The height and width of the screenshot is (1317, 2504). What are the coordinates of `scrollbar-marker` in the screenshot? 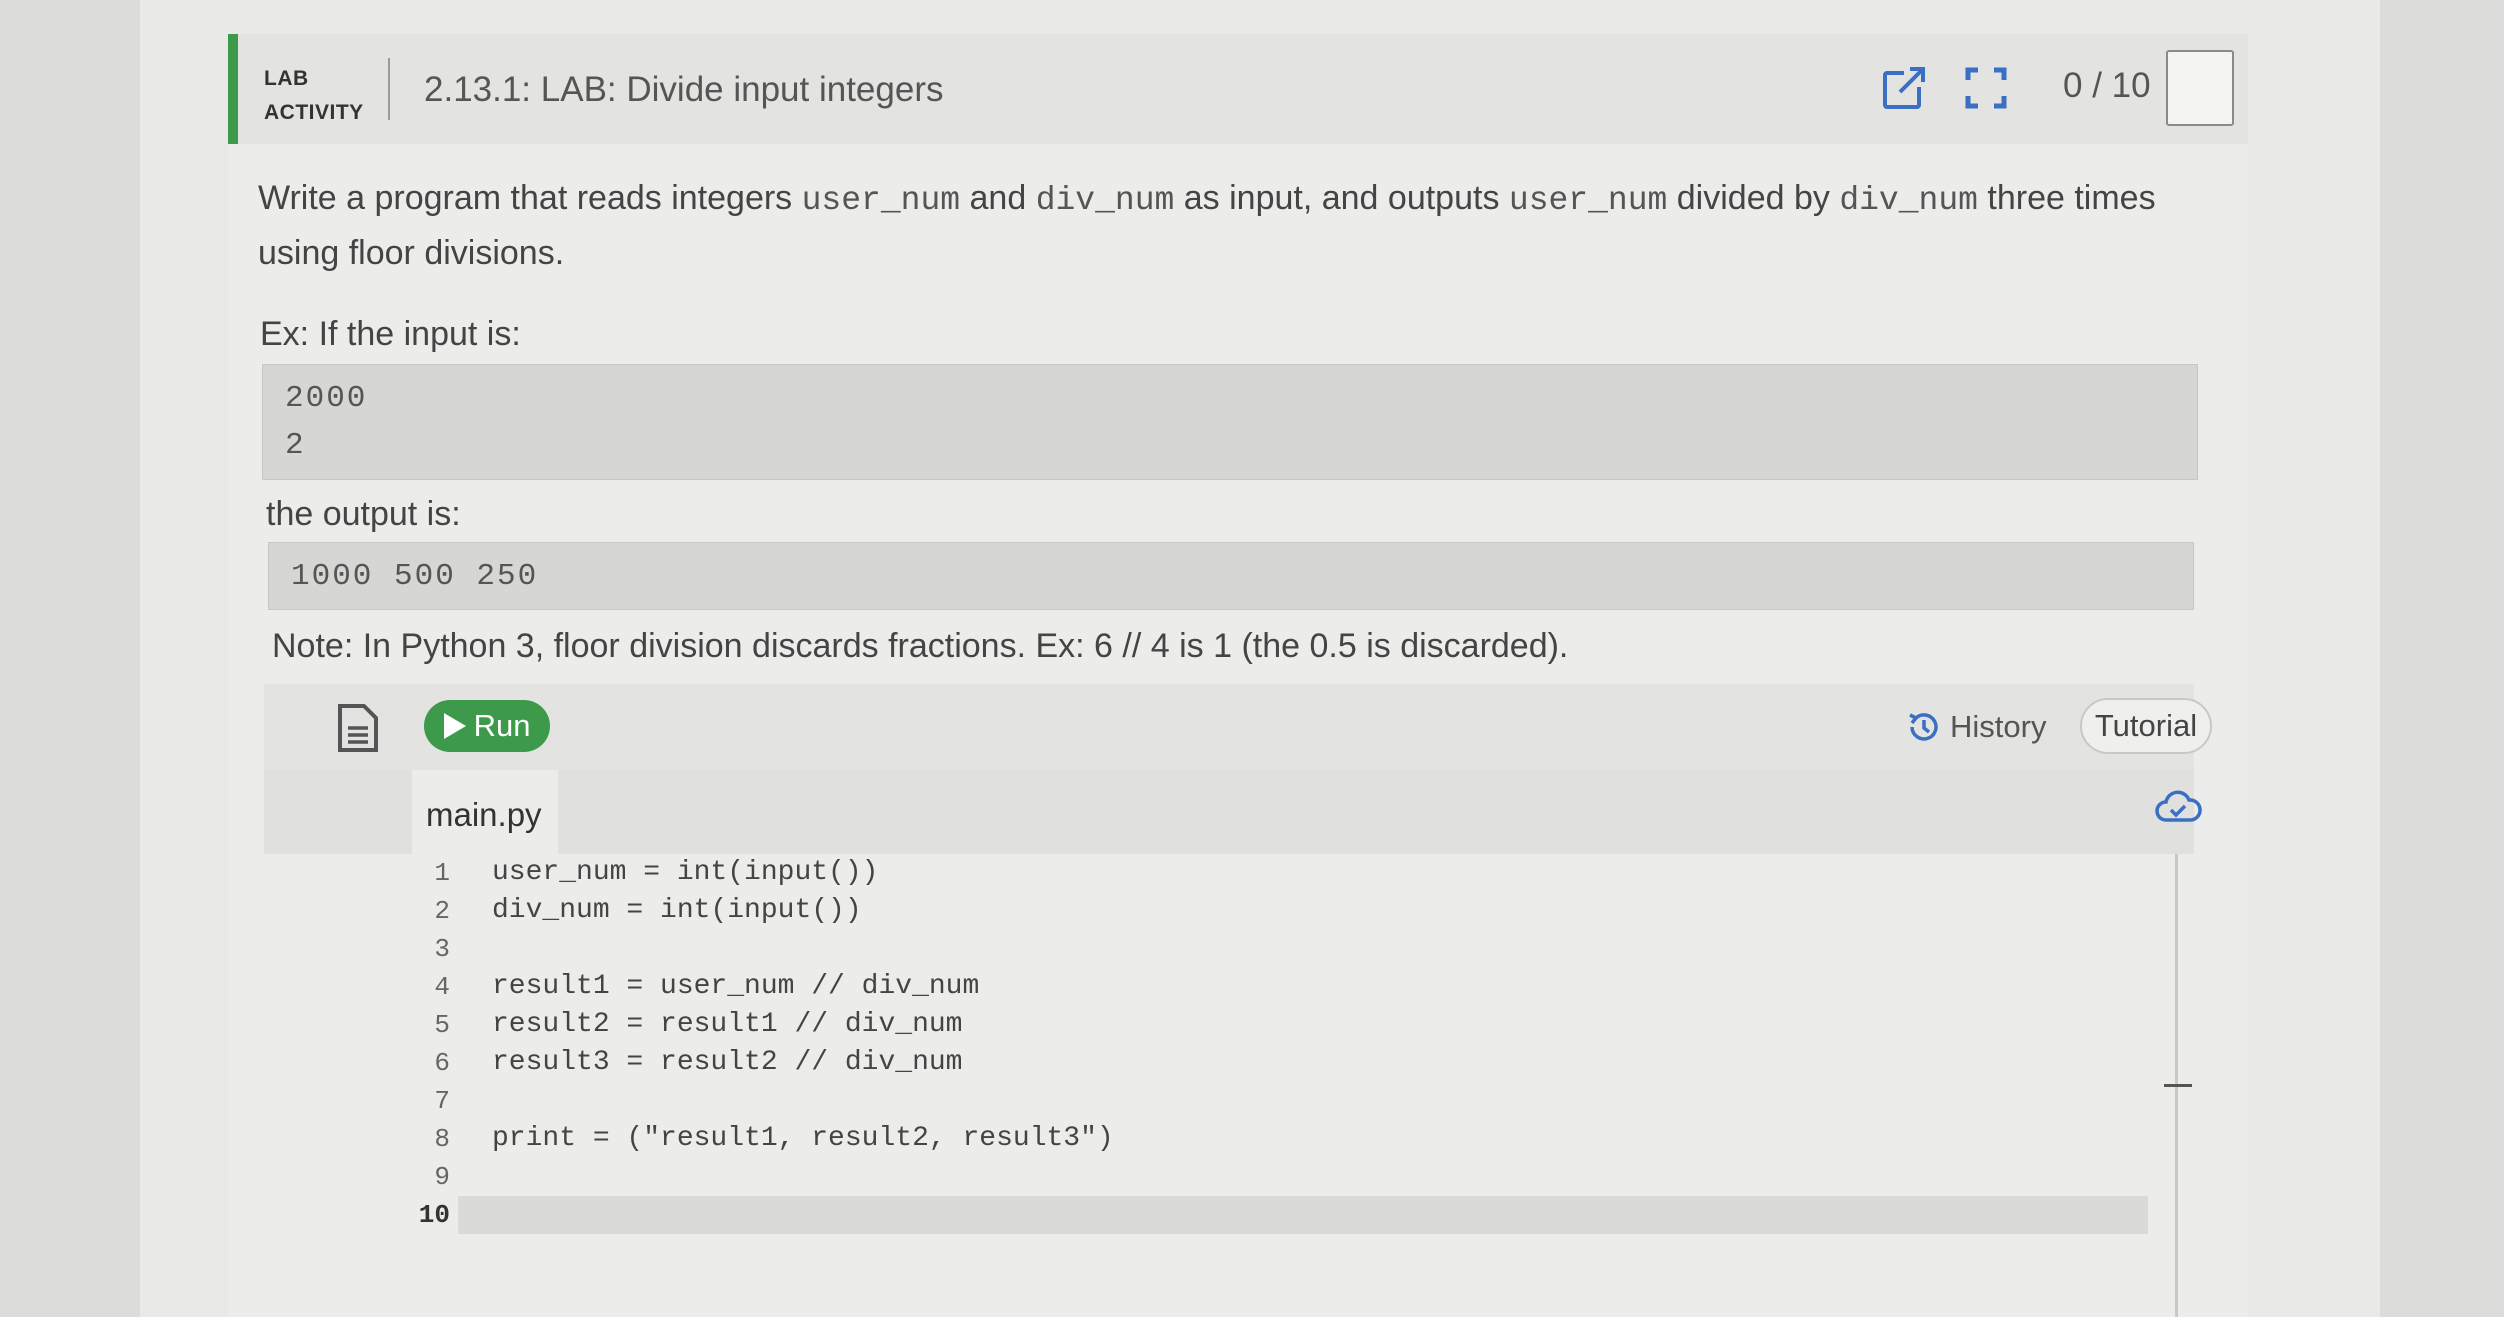 It's located at (2178, 1085).